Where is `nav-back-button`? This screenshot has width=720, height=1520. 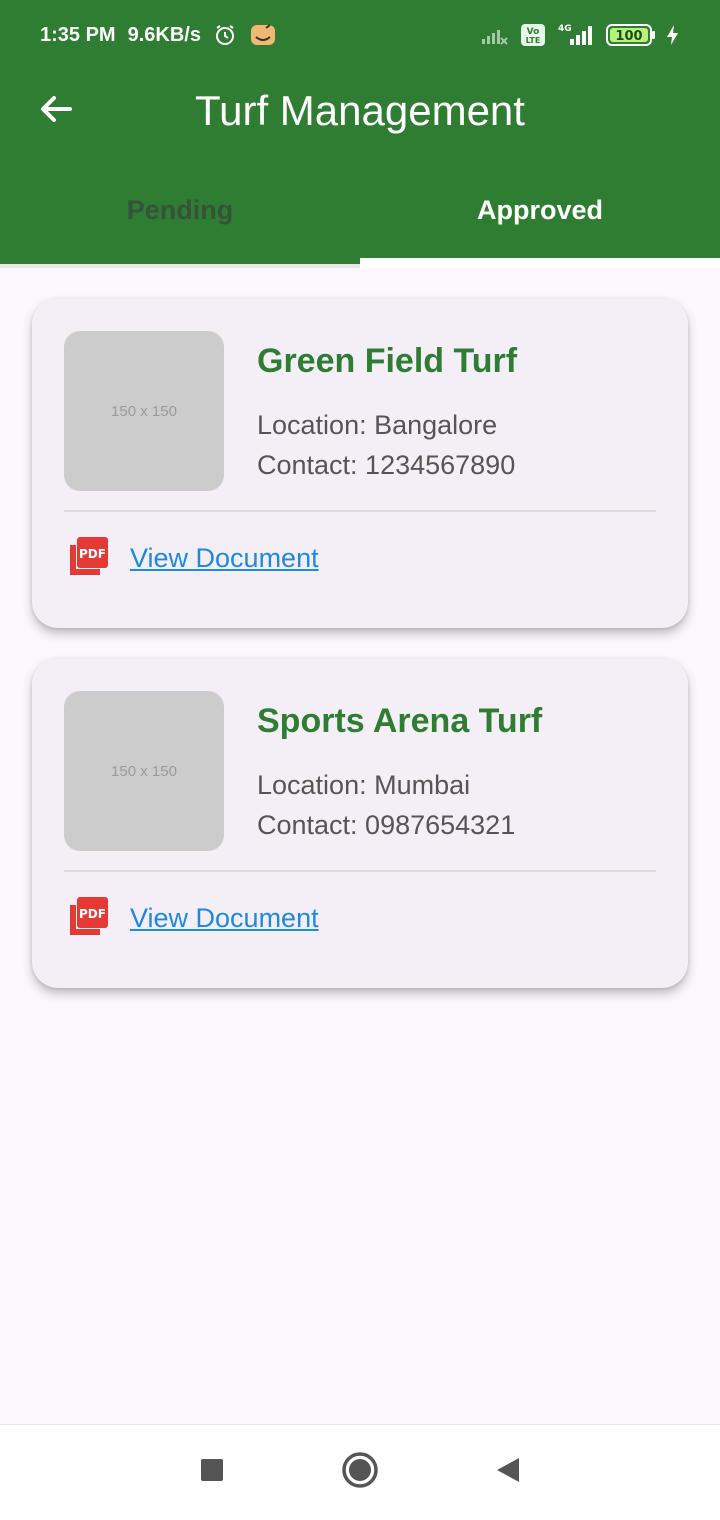
nav-back-button is located at coordinates (508, 1473).